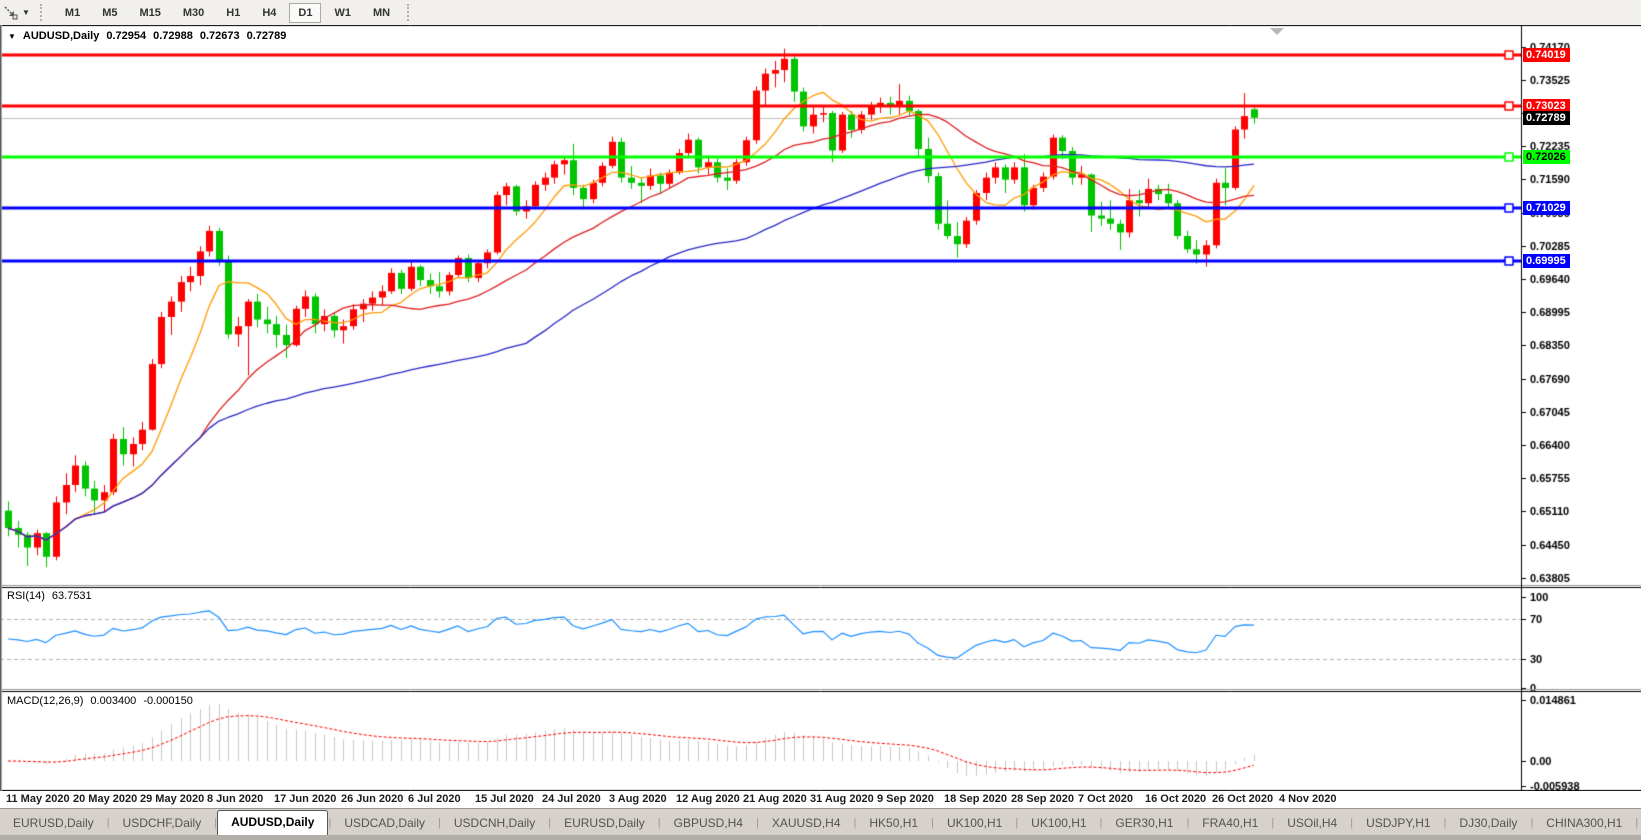 This screenshot has width=1641, height=840. I want to click on rsi-label: RSI(14), so click(26, 596).